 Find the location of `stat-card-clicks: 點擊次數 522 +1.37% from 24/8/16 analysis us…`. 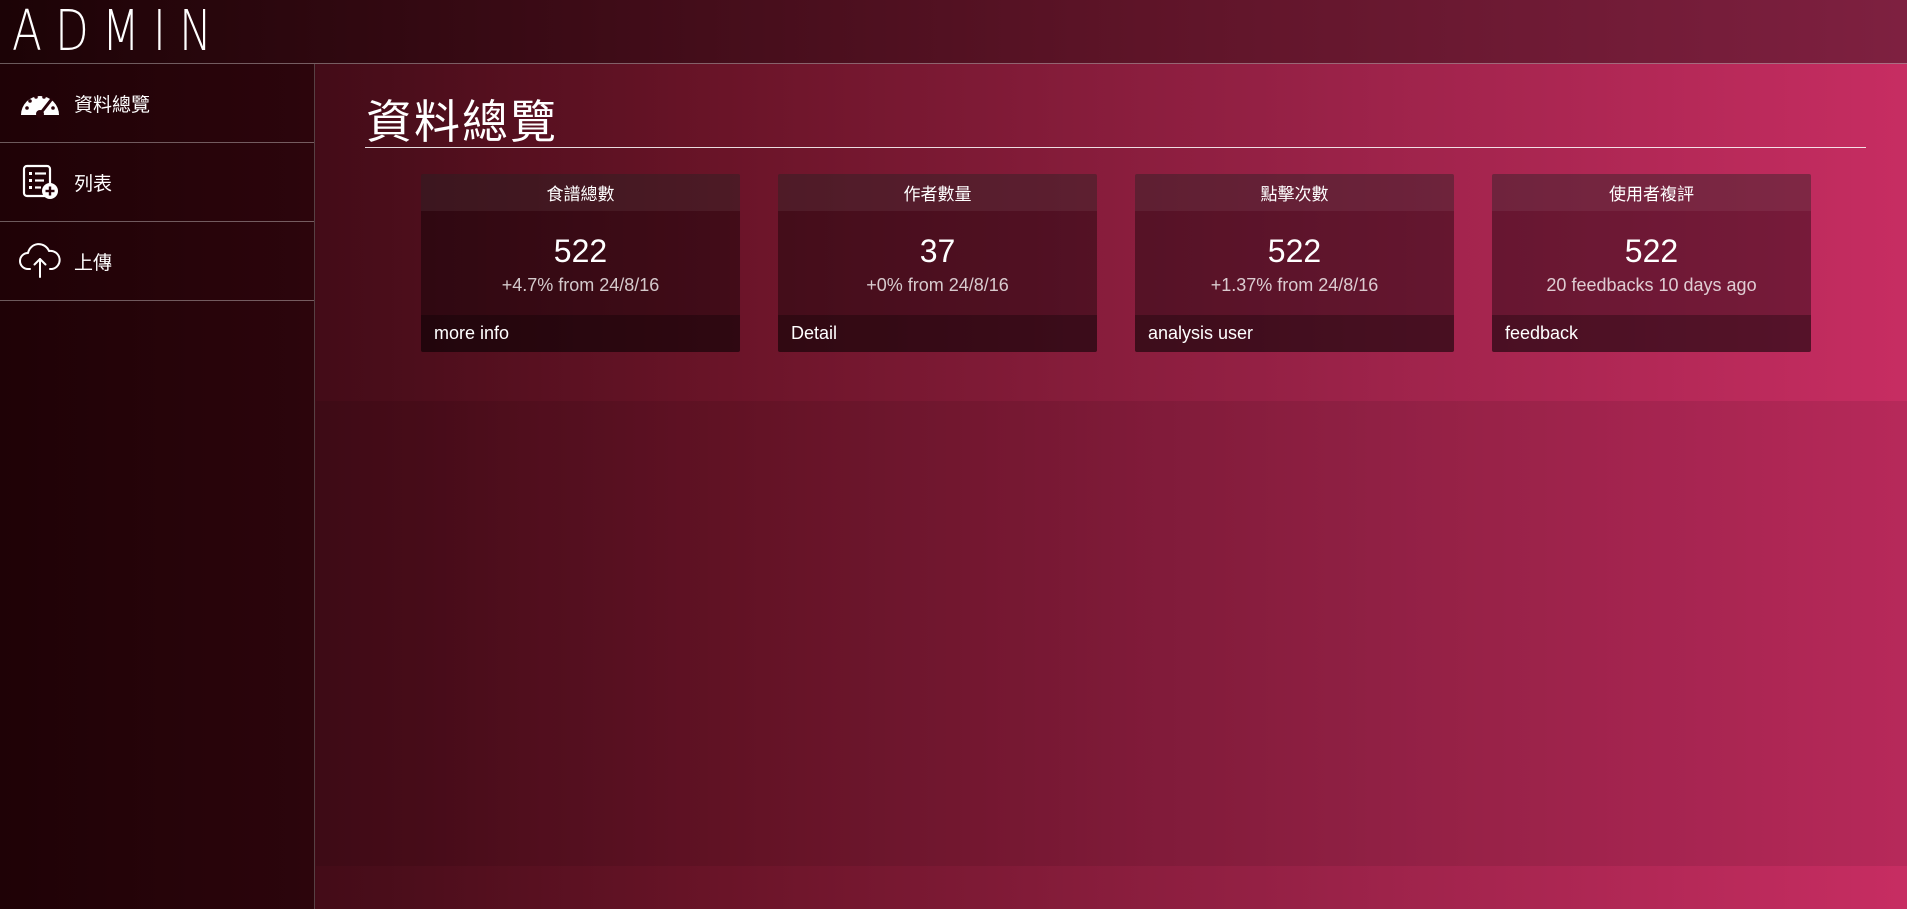

stat-card-clicks: 點擊次數 522 +1.37% from 24/8/16 analysis us… is located at coordinates (1294, 263).